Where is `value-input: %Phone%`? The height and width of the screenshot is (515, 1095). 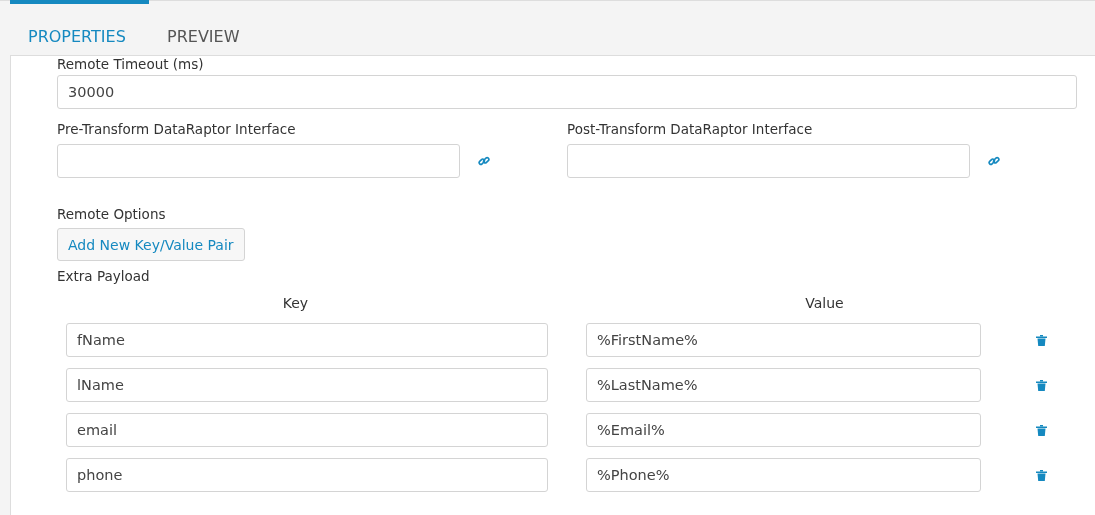
value-input: %Phone% is located at coordinates (783, 475).